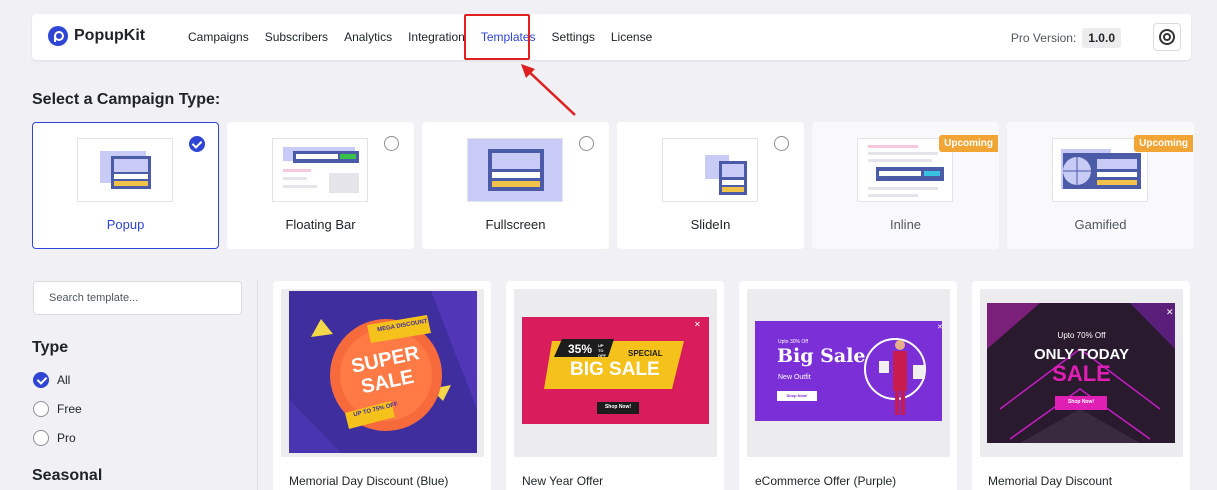  Describe the element at coordinates (54, 438) in the screenshot. I see `type-option-pro: Pro` at that location.